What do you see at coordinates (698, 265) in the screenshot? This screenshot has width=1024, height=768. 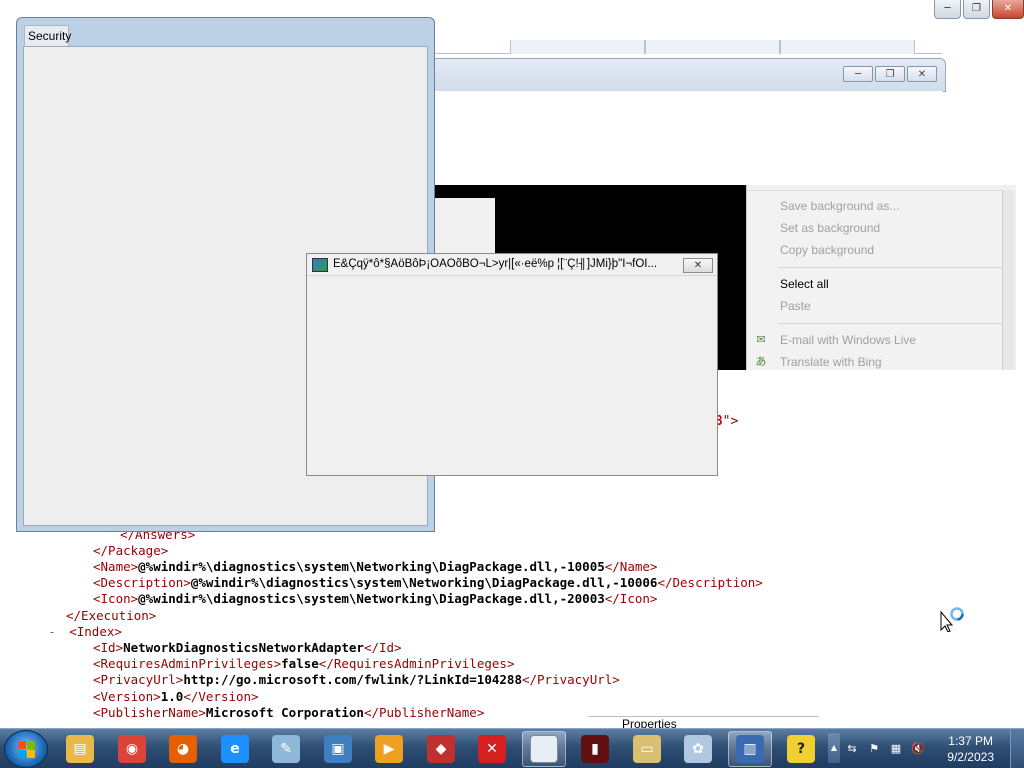 I see `dialog-close-button: ✕` at bounding box center [698, 265].